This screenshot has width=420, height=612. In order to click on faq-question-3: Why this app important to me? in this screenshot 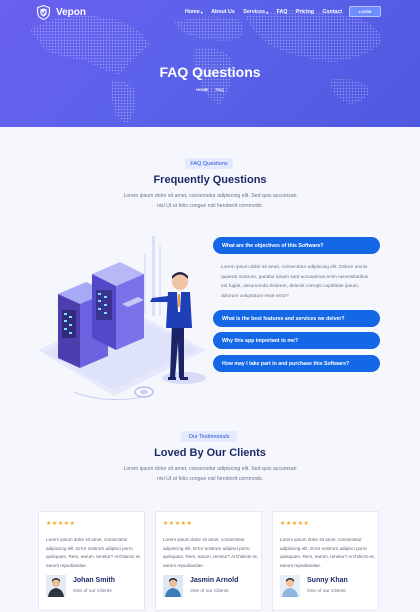, I will do `click(296, 340)`.